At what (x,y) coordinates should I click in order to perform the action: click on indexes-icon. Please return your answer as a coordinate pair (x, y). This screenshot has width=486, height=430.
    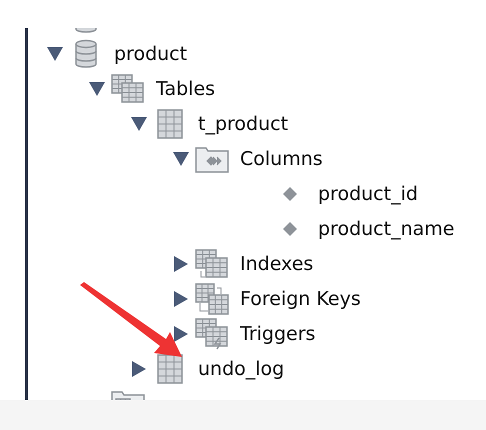
    Looking at the image, I should click on (212, 263).